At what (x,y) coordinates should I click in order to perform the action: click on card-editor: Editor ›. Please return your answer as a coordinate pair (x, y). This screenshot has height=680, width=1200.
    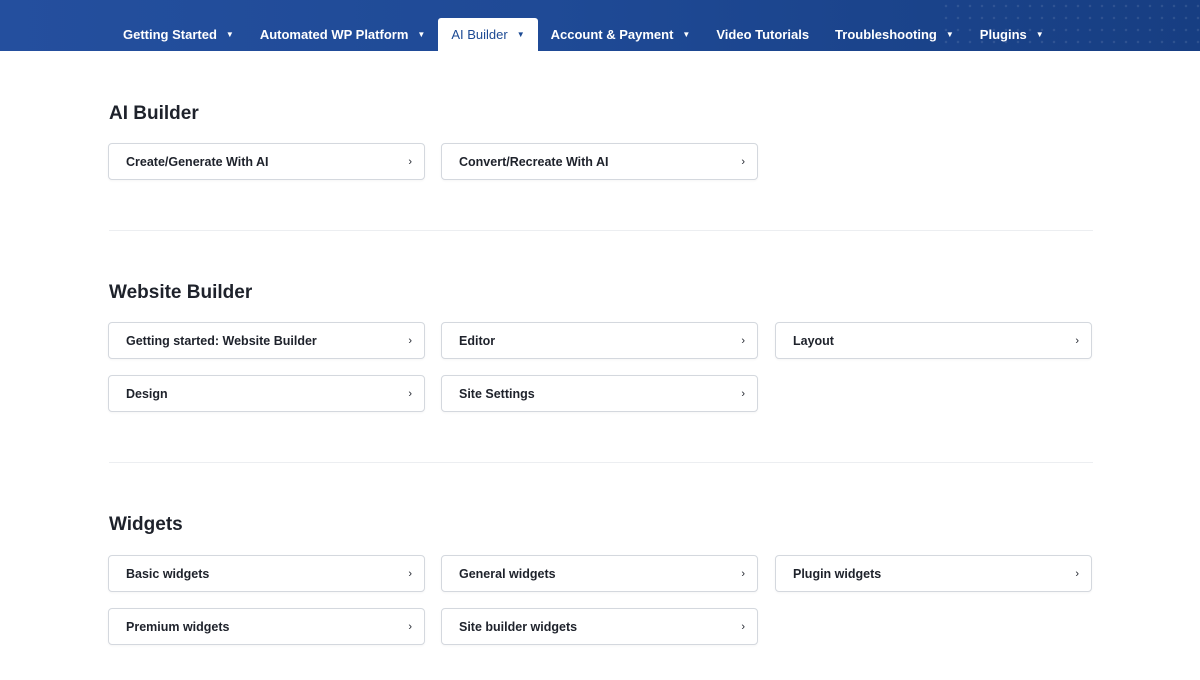
    Looking at the image, I should click on (599, 340).